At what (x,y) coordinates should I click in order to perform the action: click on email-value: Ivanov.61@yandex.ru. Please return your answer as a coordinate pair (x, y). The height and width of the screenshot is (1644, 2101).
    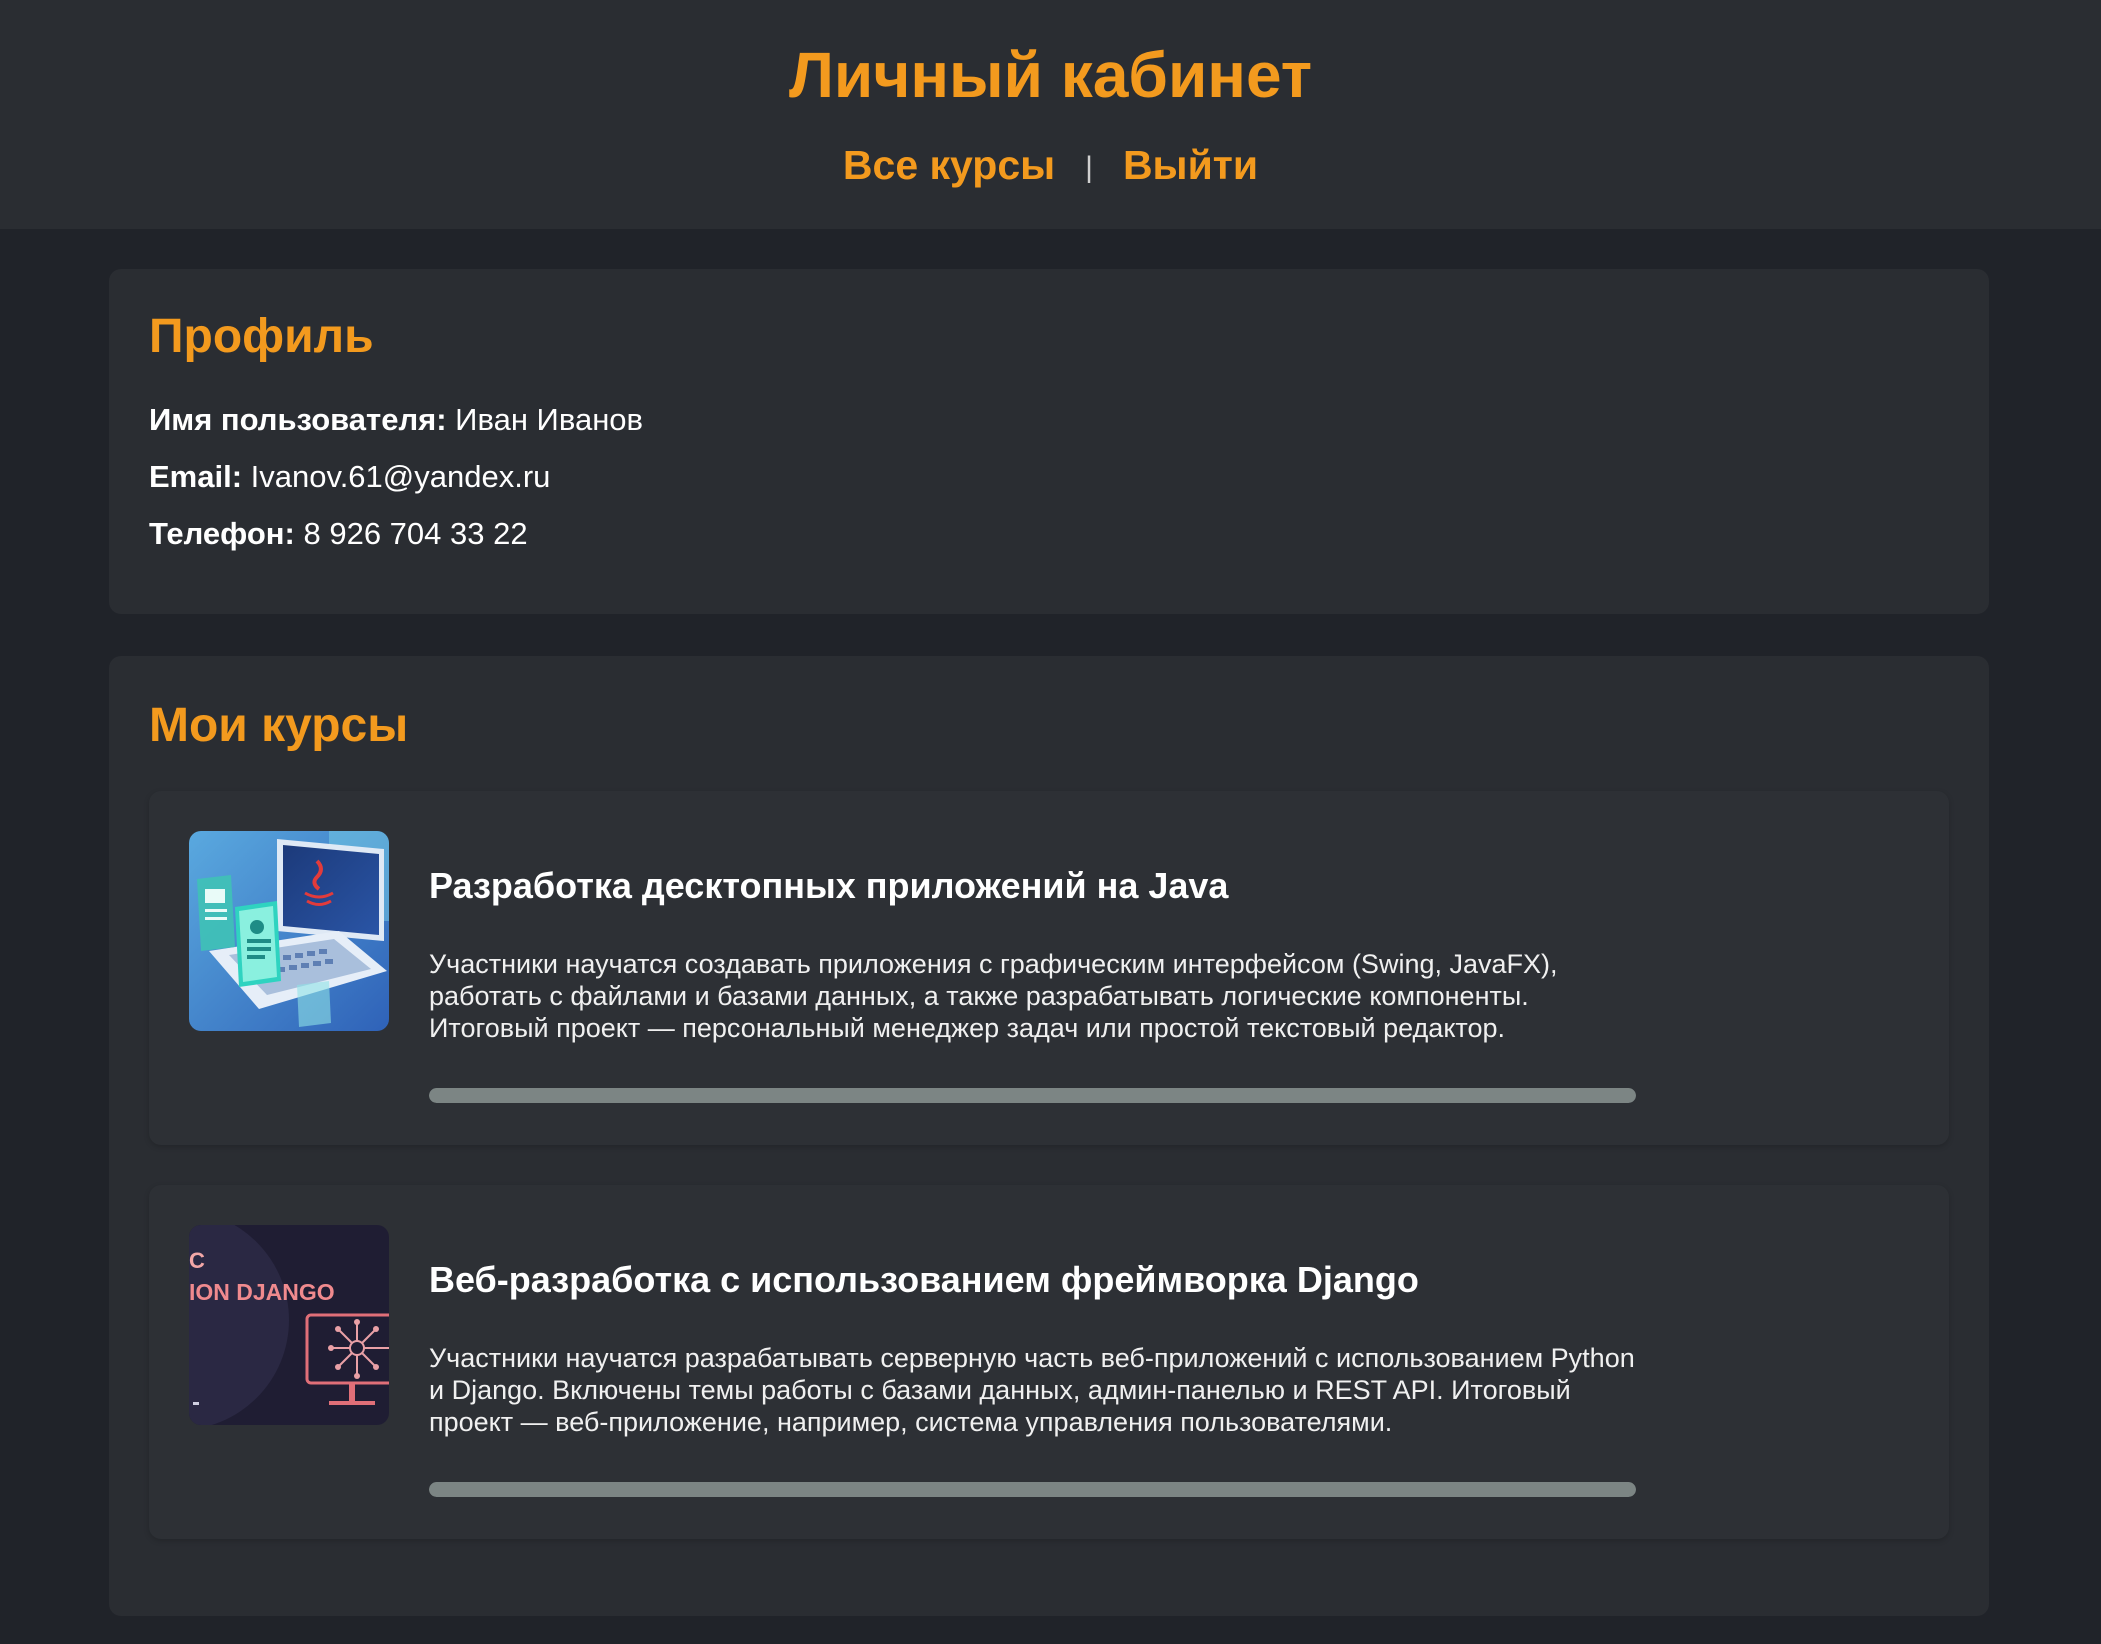
    Looking at the image, I should click on (400, 476).